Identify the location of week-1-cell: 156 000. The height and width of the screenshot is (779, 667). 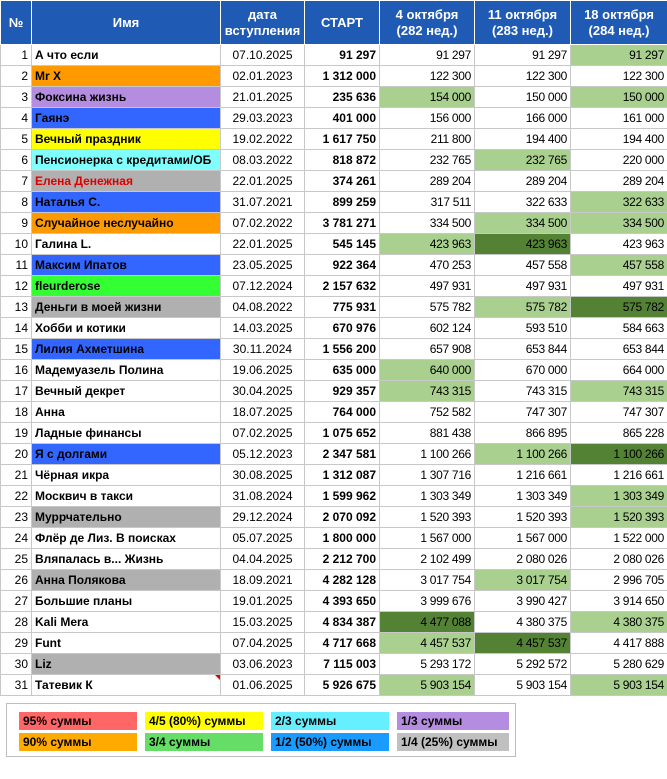
(427, 118).